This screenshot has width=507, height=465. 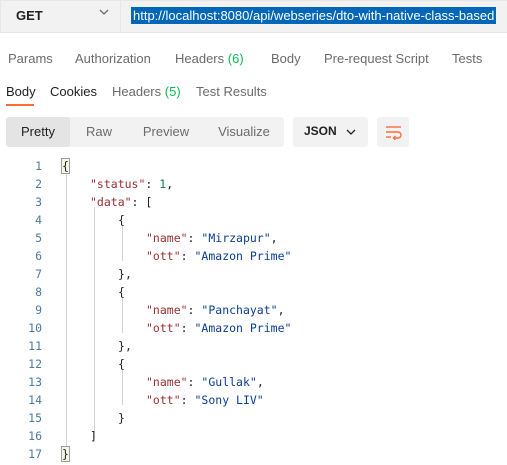 What do you see at coordinates (212, 238) in the screenshot?
I see `code-text: "name": "Mirzapur",` at bounding box center [212, 238].